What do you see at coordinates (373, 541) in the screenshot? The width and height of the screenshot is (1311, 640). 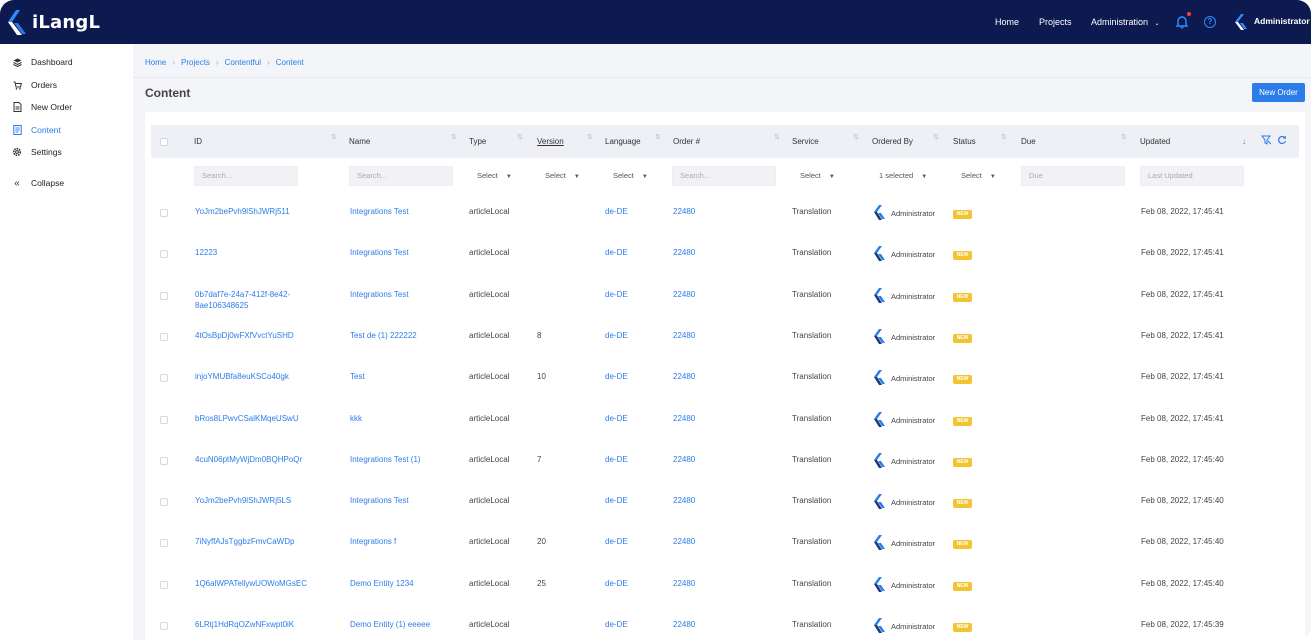 I see `row-name-link: Integrations f` at bounding box center [373, 541].